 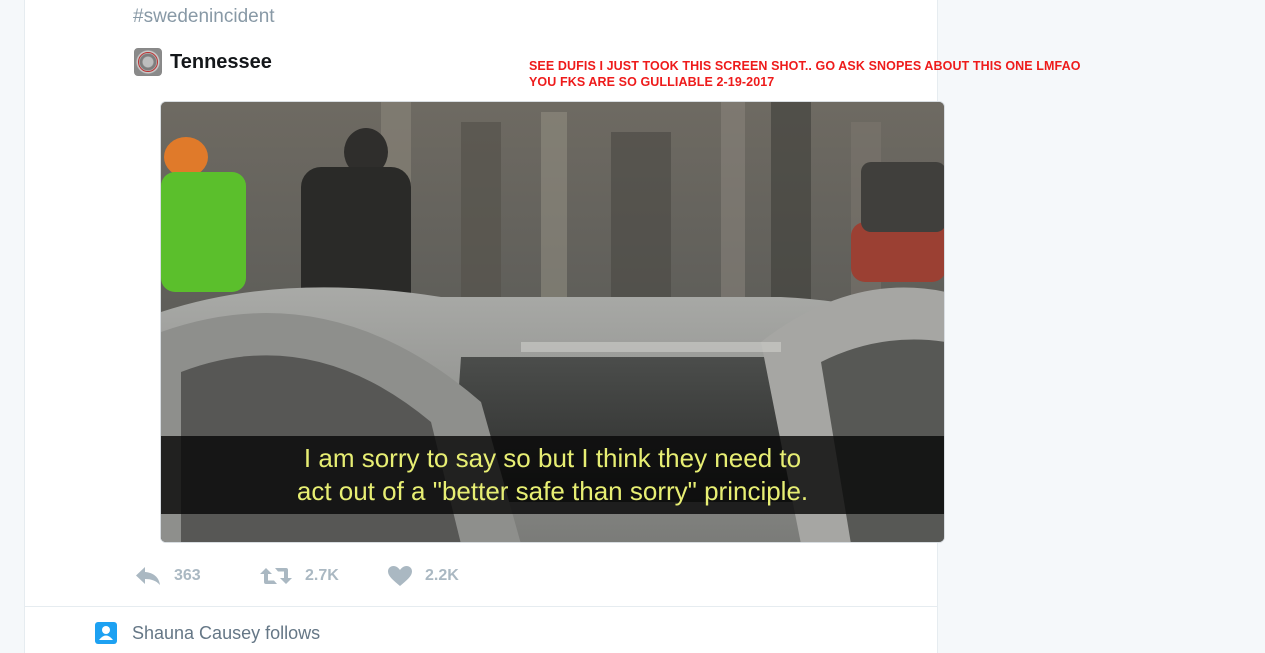 I want to click on state-seal-avatar-icon, so click(x=148, y=62).